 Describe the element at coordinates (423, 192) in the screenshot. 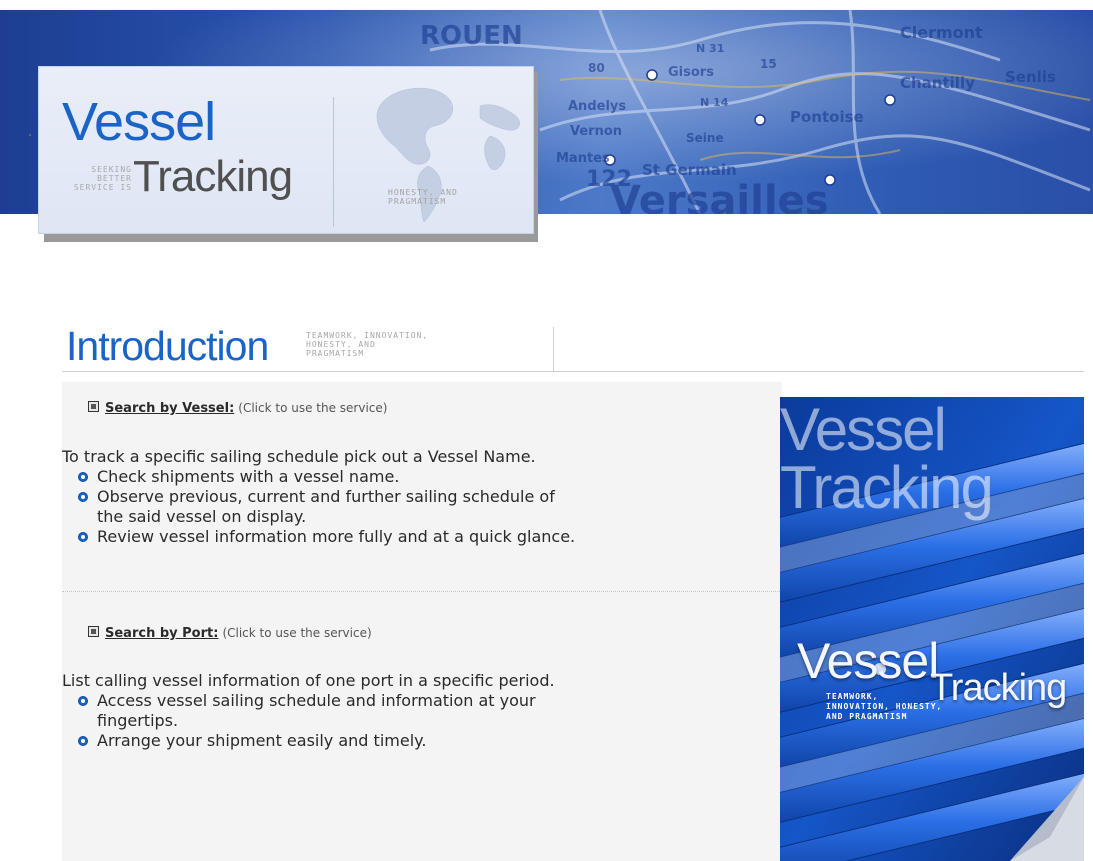

I see `logo-motto-line: Honesty, and` at that location.